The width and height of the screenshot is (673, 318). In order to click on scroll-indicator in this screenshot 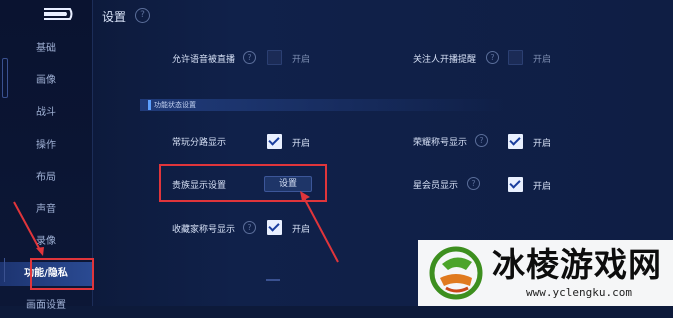, I will do `click(273, 280)`.